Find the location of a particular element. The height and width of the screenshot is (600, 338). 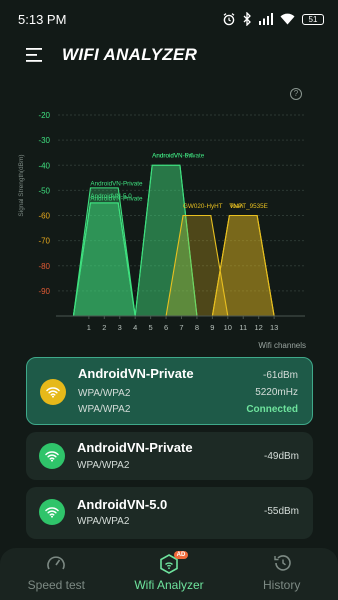

nav-label: Wifi Analyzer is located at coordinates (169, 585).